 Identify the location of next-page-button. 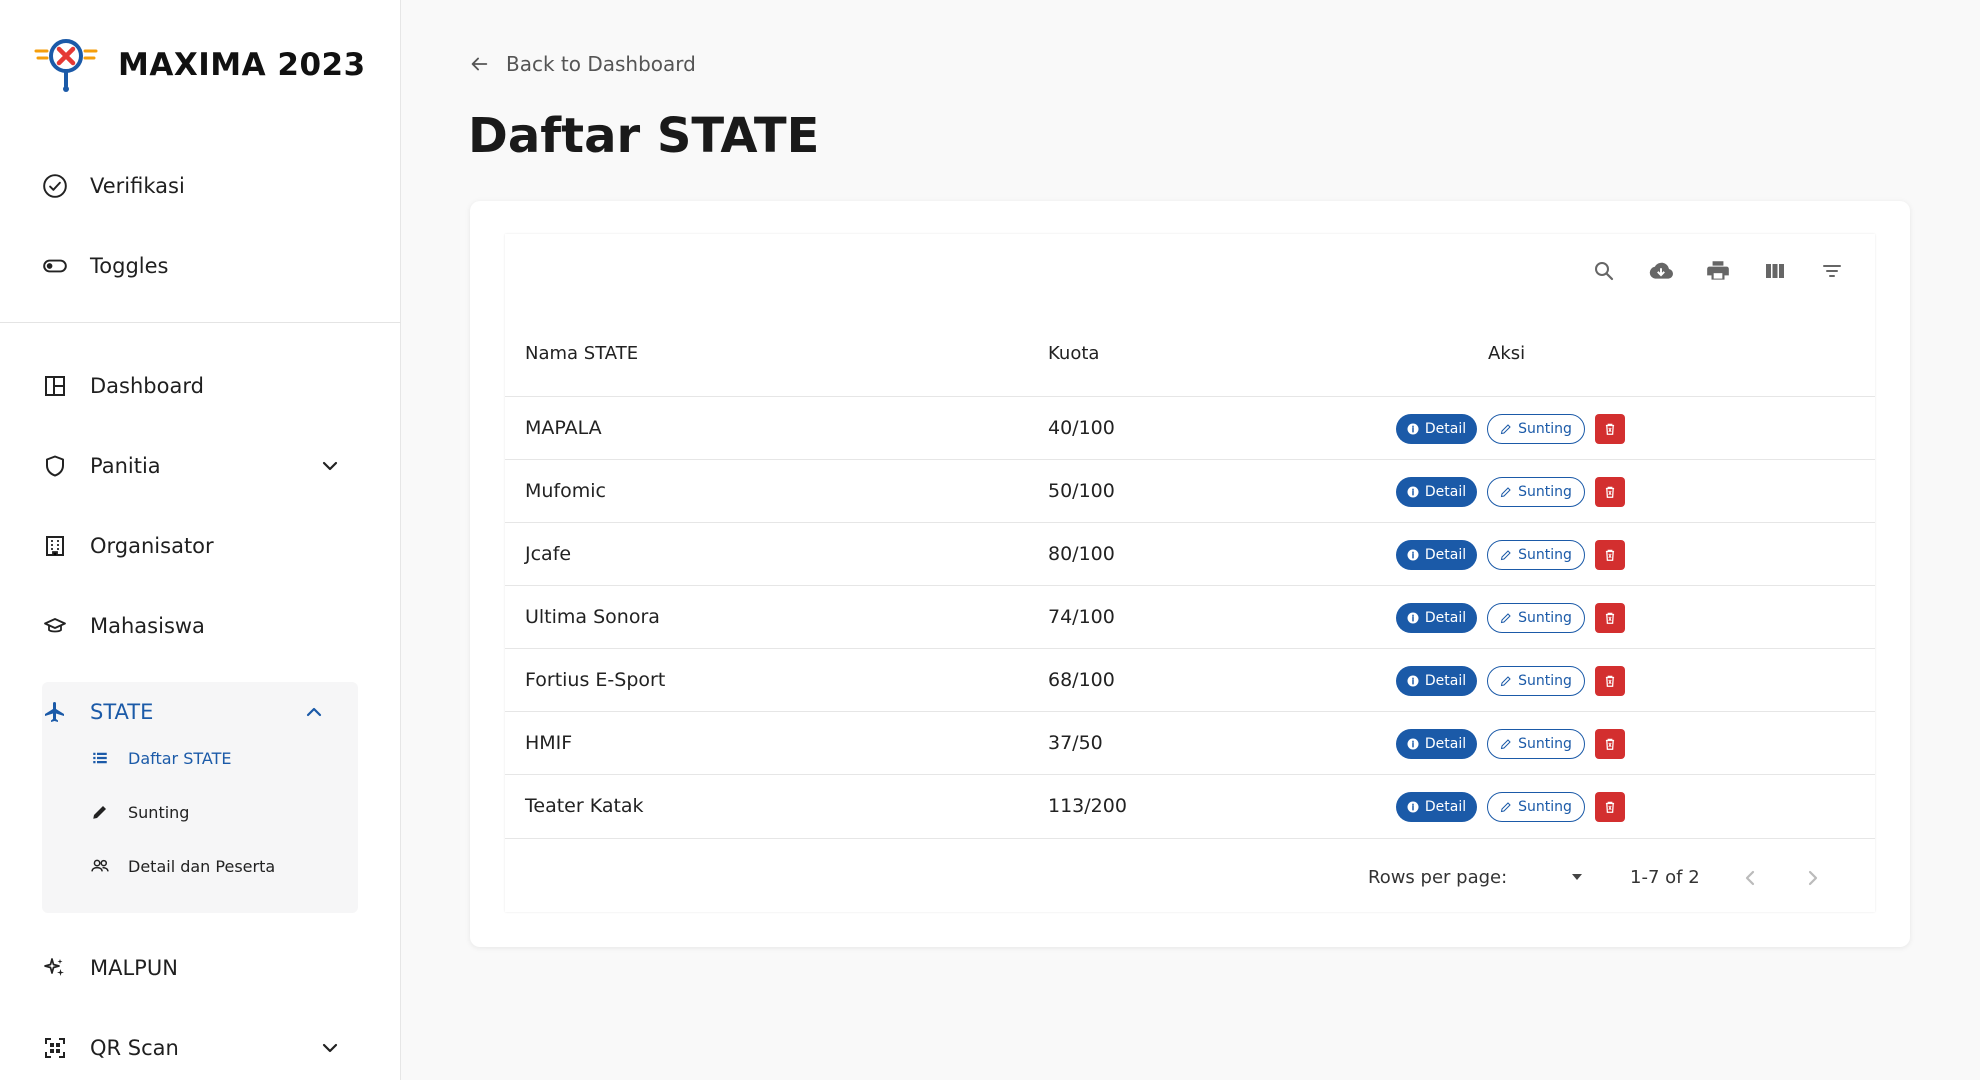
(1813, 878).